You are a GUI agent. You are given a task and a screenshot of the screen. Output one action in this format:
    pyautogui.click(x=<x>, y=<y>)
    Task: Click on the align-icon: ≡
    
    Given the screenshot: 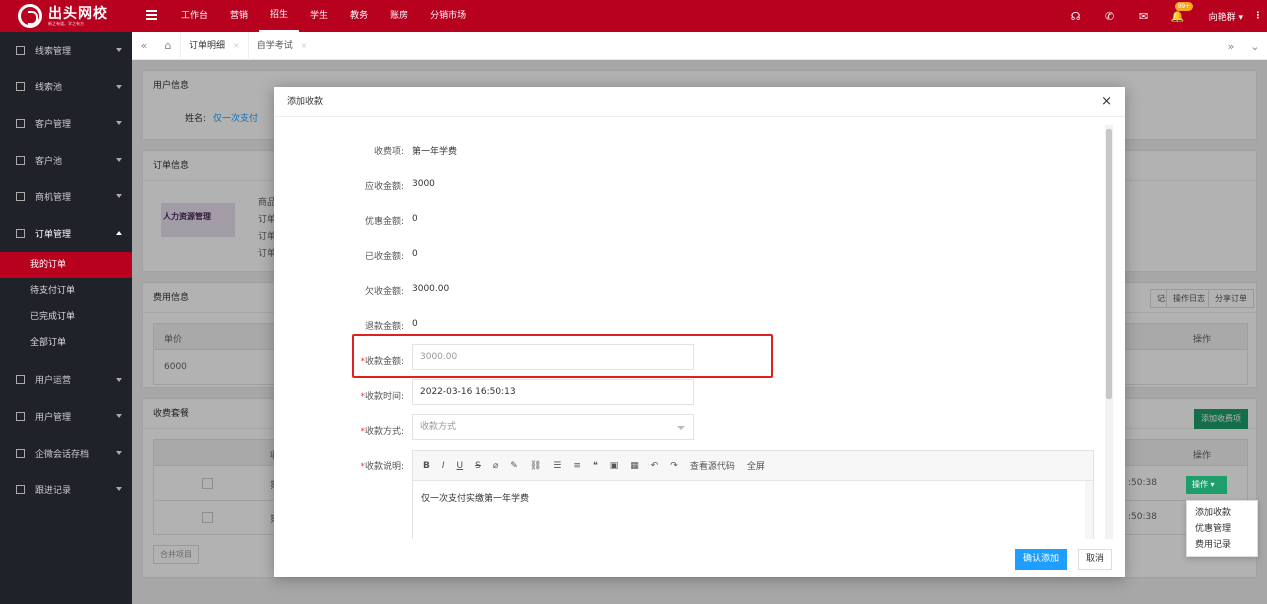 What is the action you would take?
    pyautogui.click(x=577, y=466)
    